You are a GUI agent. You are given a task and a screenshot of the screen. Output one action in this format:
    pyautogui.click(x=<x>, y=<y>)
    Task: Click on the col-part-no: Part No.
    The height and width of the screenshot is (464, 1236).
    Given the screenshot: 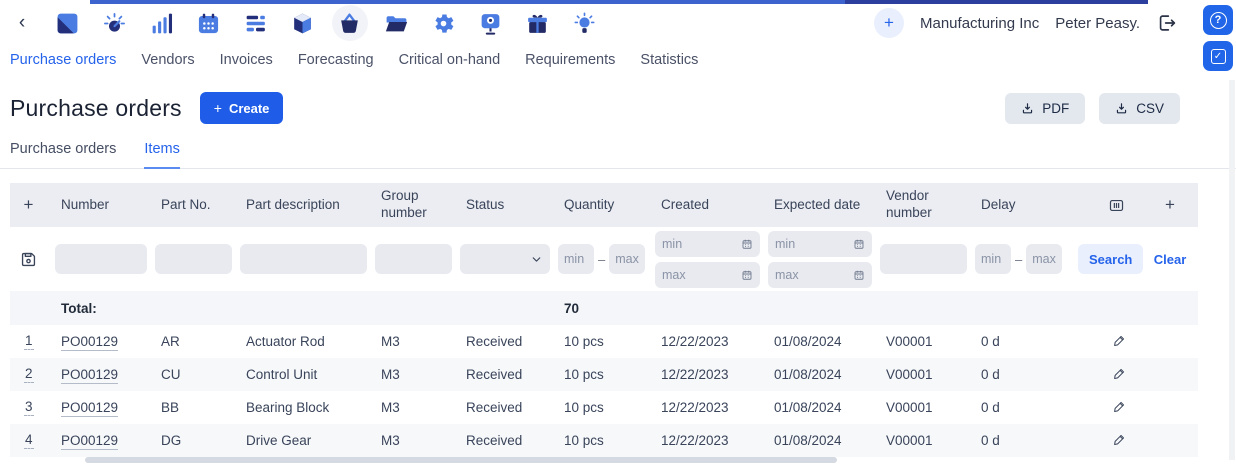 What is the action you would take?
    pyautogui.click(x=197, y=205)
    